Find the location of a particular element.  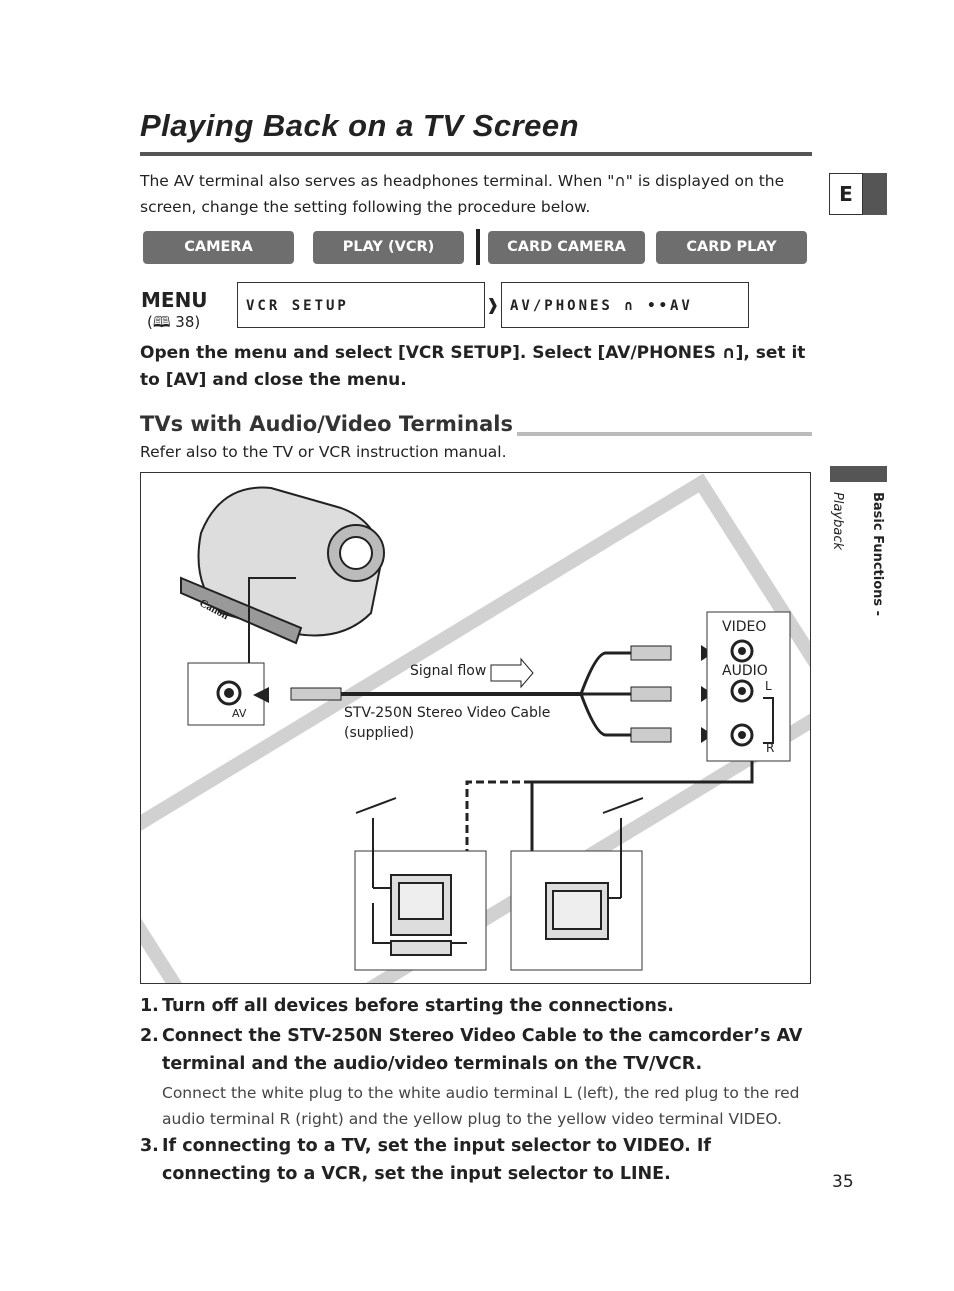

mode-card-camera: CARD CAMERA is located at coordinates (566, 247).